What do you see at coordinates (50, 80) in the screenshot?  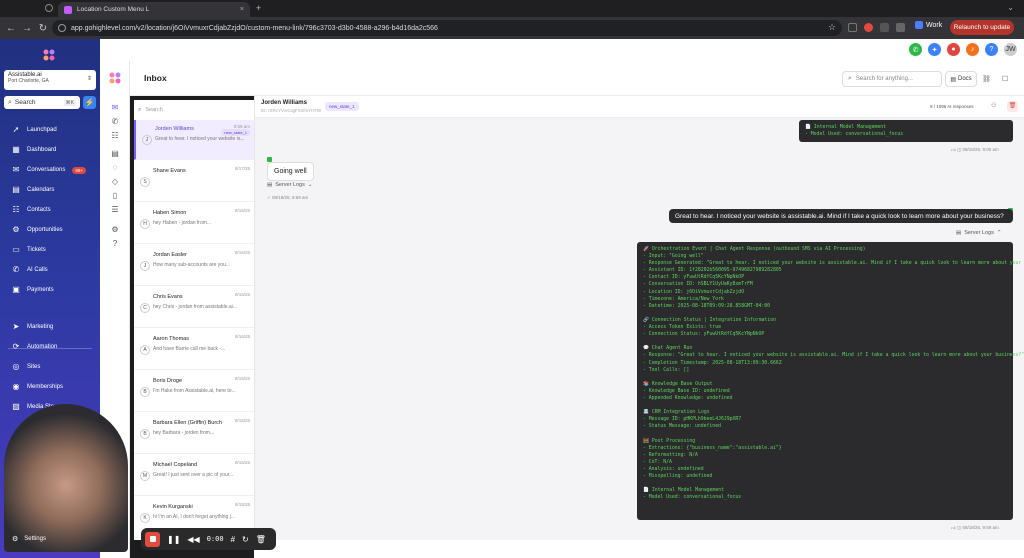 I see `location-switcher: Assistable.ai Port Charlotte, GA ⇕` at bounding box center [50, 80].